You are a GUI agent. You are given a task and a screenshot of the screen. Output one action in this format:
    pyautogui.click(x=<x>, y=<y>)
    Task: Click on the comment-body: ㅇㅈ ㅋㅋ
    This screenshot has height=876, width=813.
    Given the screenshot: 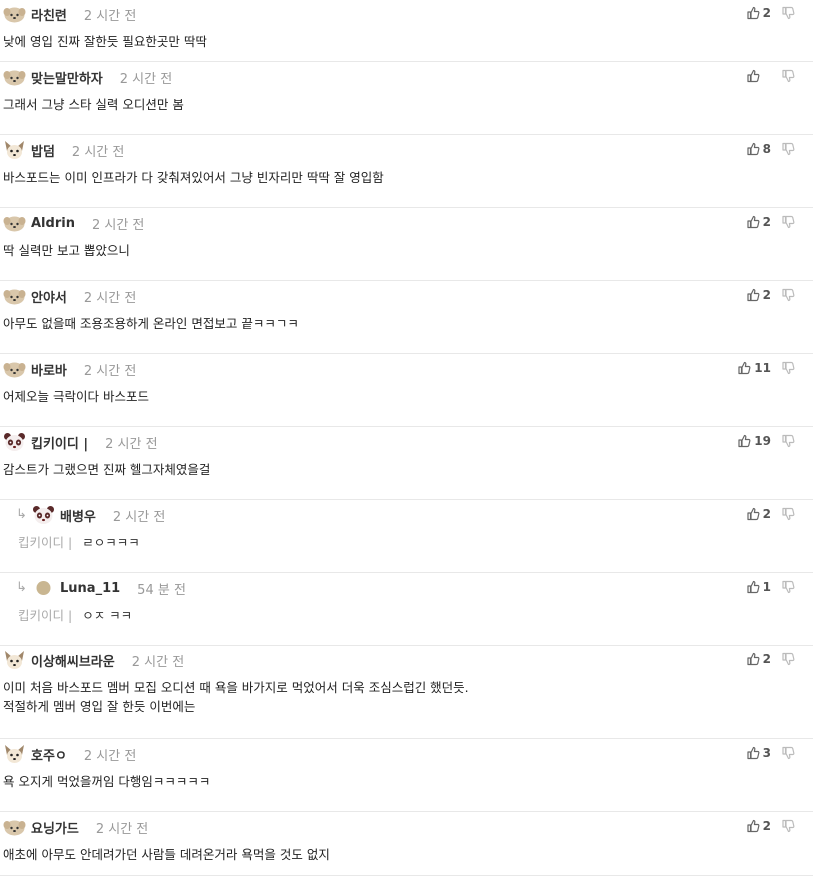 What is the action you would take?
    pyautogui.click(x=107, y=615)
    